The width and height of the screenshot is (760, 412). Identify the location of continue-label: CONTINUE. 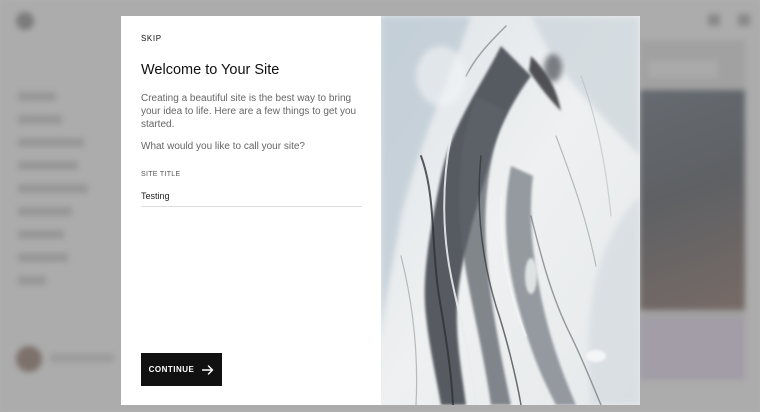
(171, 369).